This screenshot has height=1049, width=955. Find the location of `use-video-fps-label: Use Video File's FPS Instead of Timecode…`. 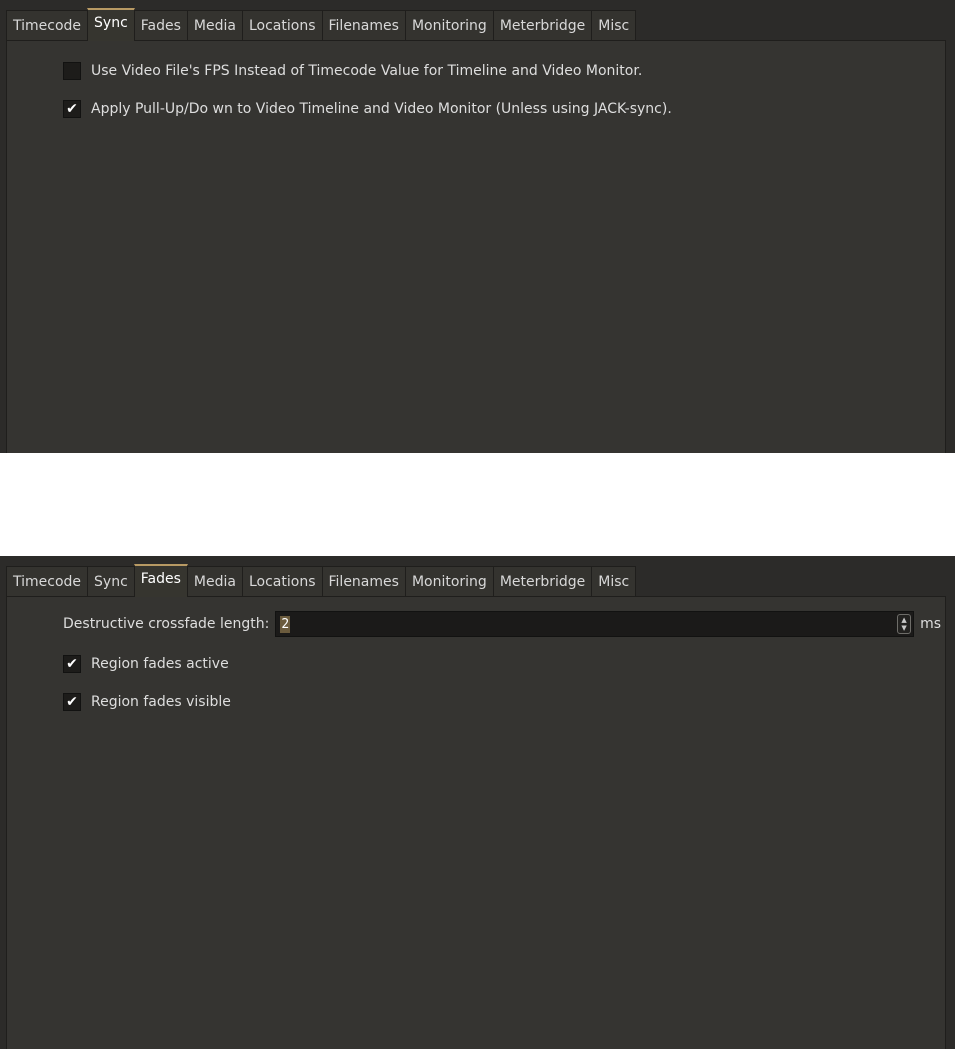

use-video-fps-label: Use Video File's FPS Instead of Timecode… is located at coordinates (367, 71).